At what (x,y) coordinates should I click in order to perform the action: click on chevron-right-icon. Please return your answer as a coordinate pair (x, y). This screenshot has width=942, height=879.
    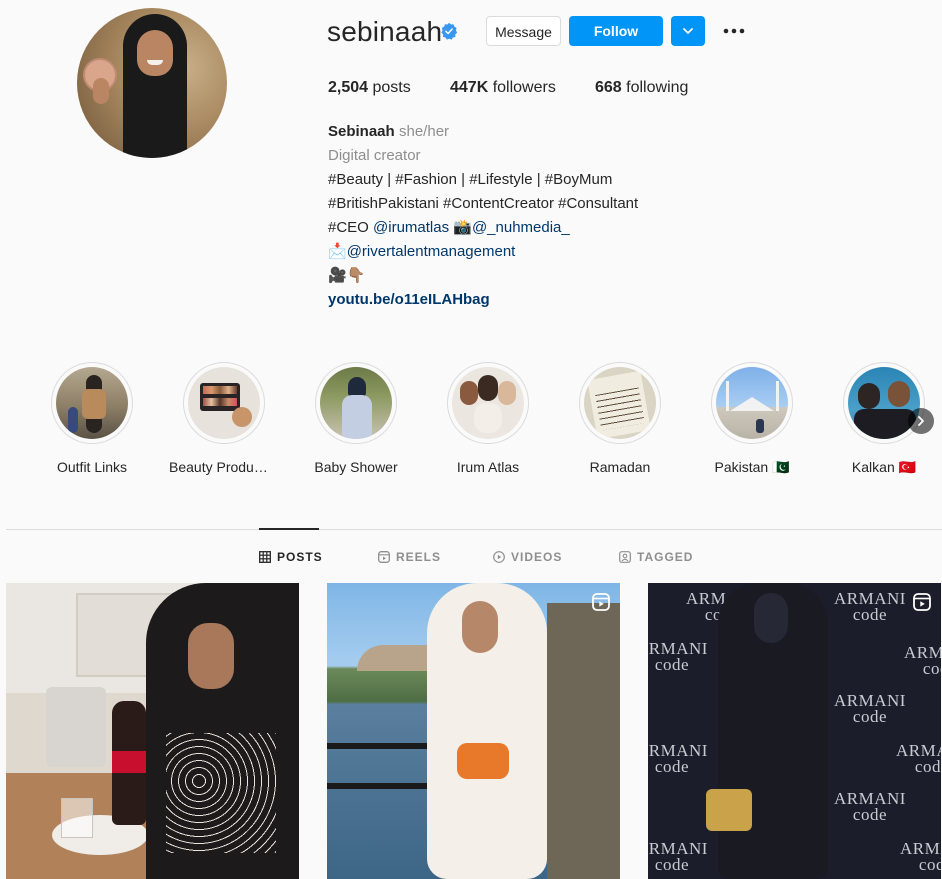
    Looking at the image, I should click on (921, 421).